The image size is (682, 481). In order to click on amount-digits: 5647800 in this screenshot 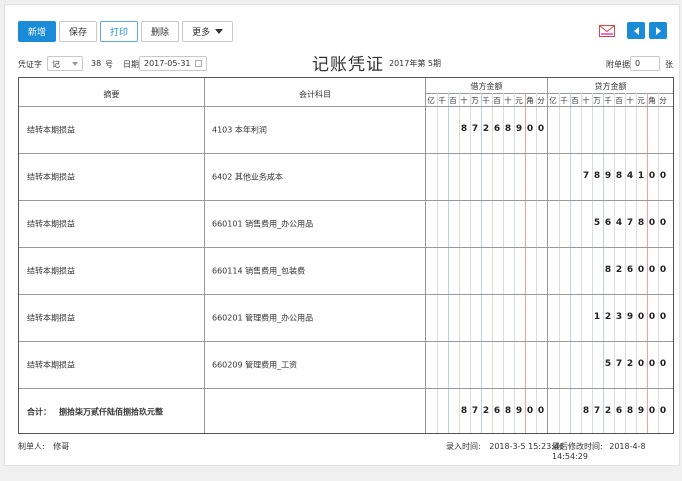, I will do `click(346, 224)`.